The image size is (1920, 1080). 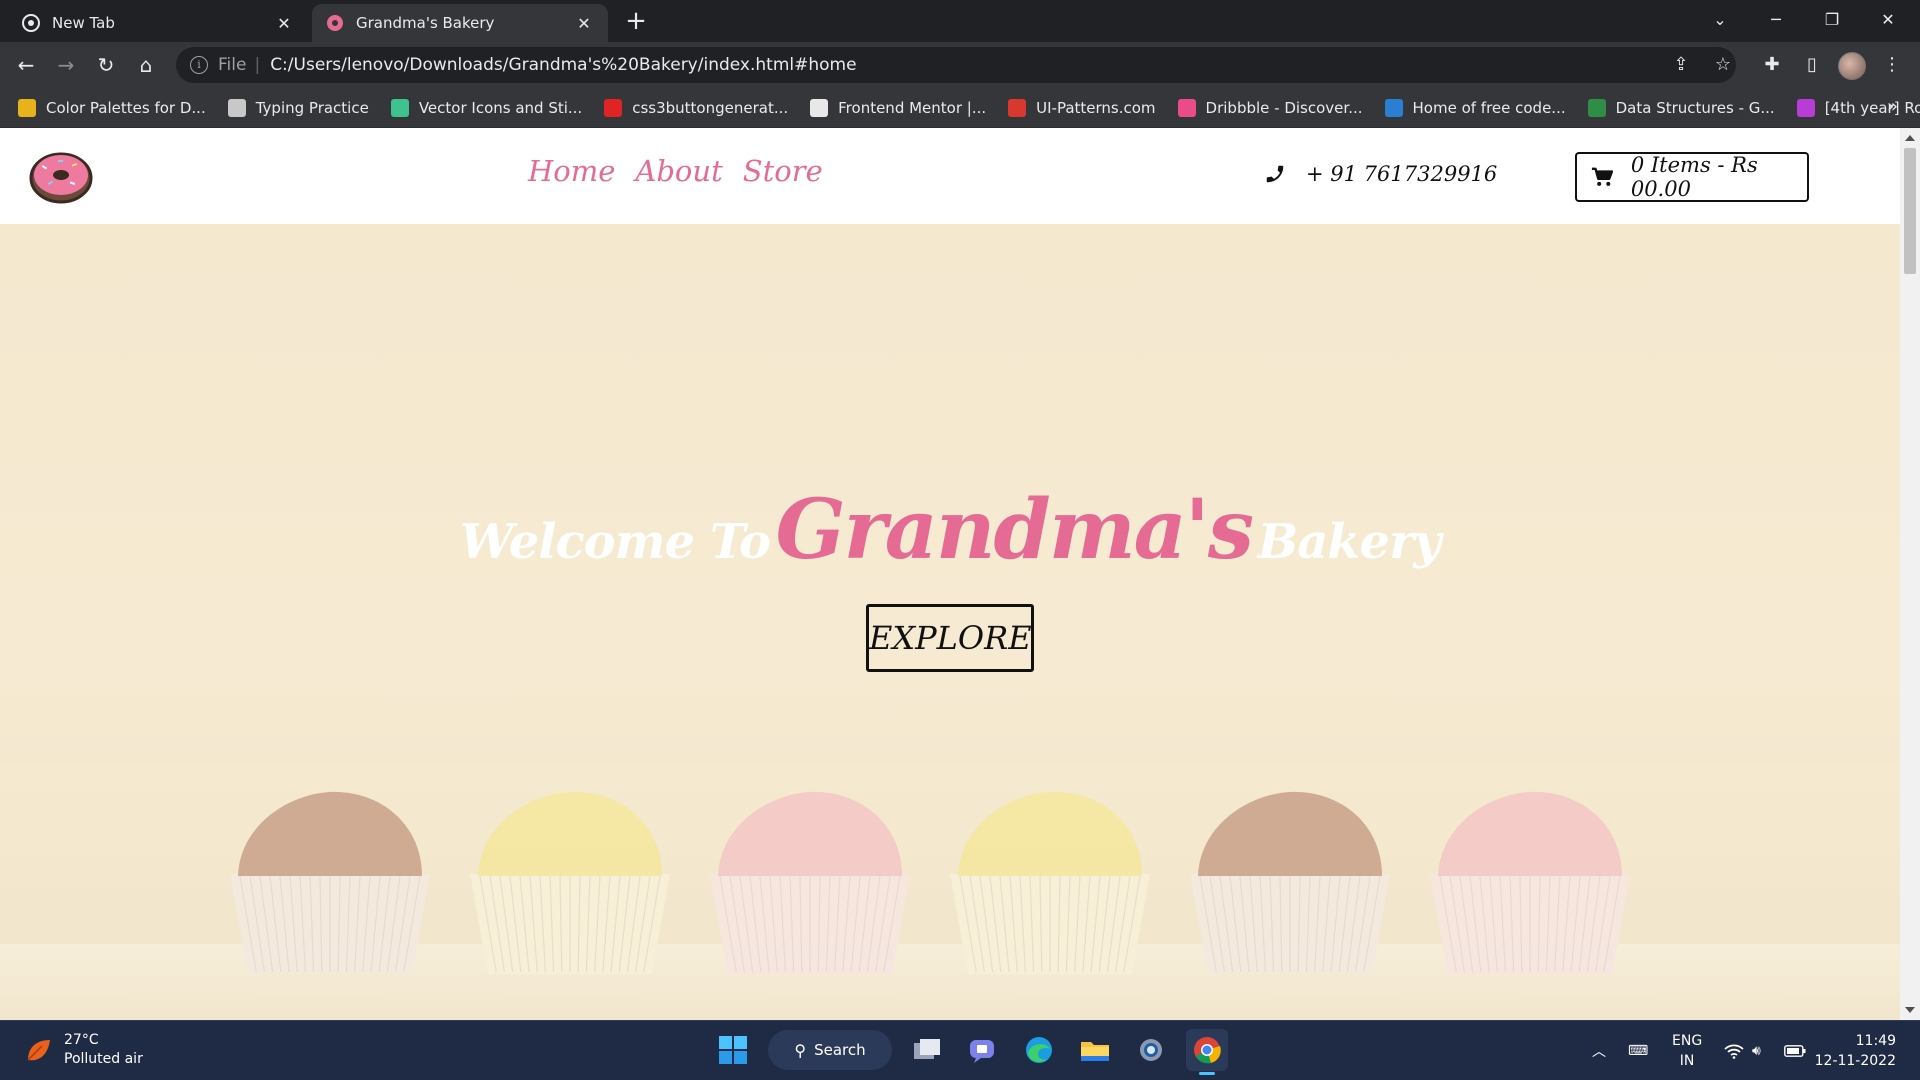 I want to click on side-panel-icon: ▯, so click(x=1812, y=65).